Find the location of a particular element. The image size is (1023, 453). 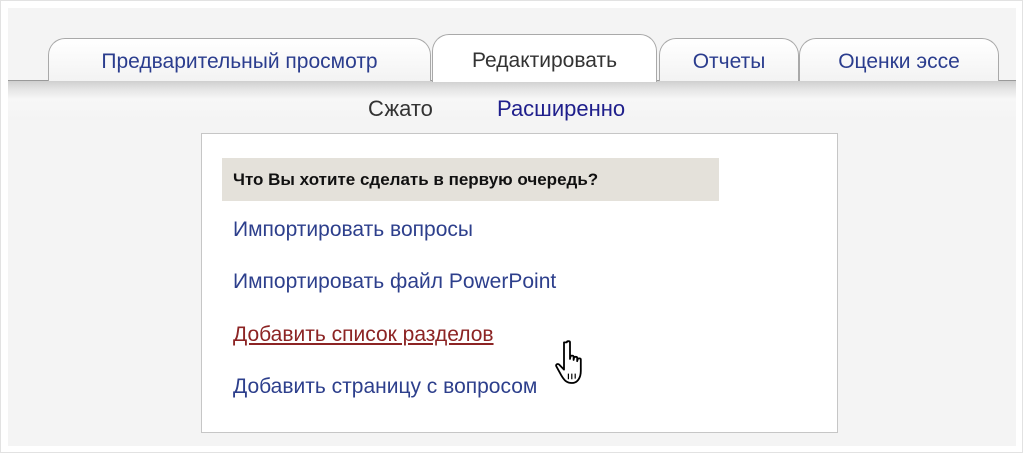

add-question-page-link: Добавить страницу с вопросом is located at coordinates (385, 387).